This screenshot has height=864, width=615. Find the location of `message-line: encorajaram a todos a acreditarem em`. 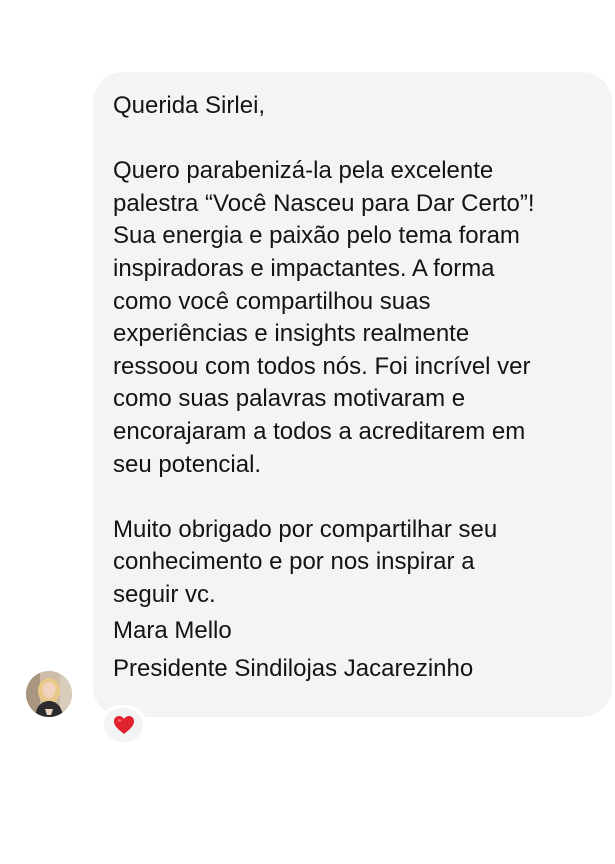

message-line: encorajaram a todos a acreditarem em is located at coordinates (319, 431).